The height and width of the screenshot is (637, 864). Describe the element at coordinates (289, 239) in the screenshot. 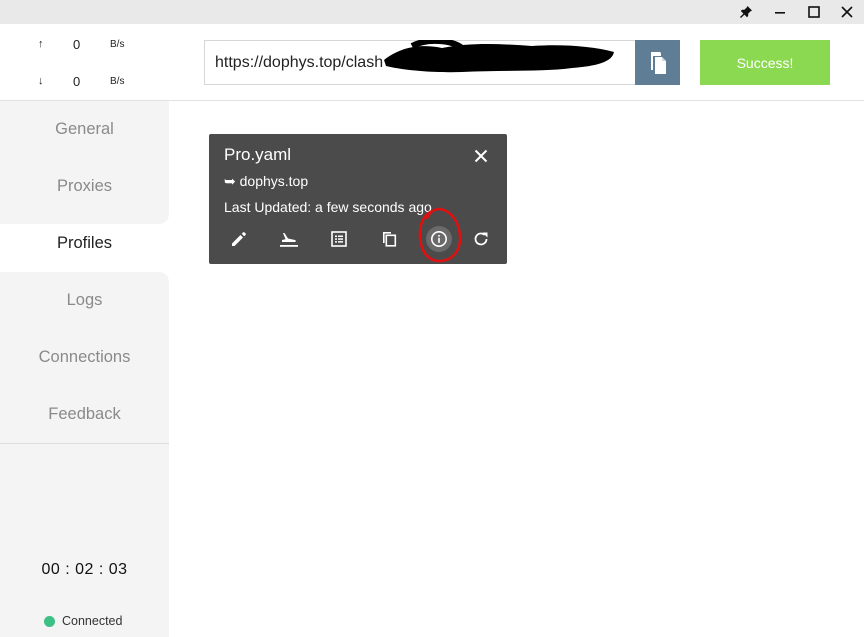

I see `flight-land-icon` at that location.